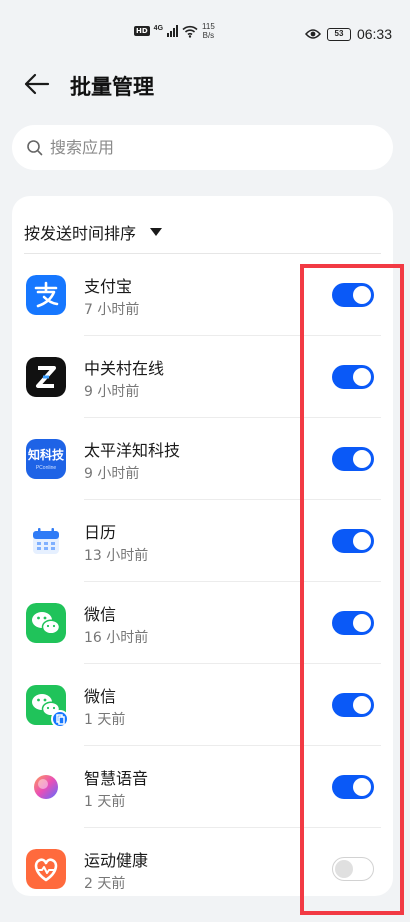 This screenshot has height=922, width=410. I want to click on search-bar, so click(202, 147).